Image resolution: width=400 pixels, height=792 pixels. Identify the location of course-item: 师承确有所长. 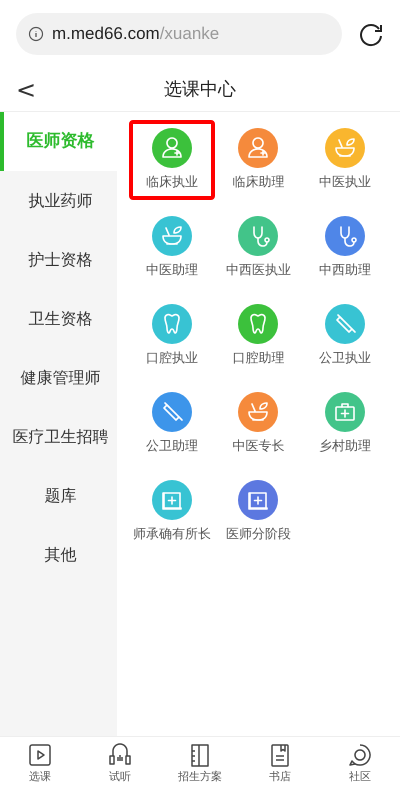
(172, 512).